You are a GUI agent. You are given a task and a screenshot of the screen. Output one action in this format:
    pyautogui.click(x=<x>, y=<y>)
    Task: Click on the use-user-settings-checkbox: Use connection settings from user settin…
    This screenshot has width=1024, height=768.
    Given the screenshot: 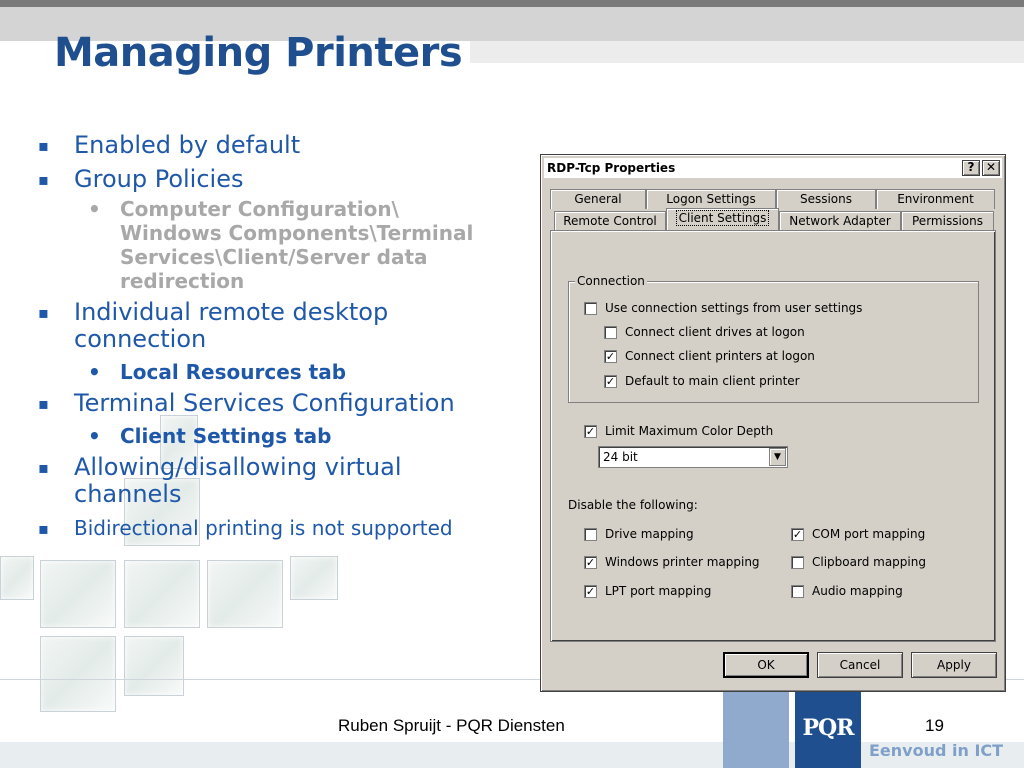 What is the action you would take?
    pyautogui.click(x=723, y=308)
    